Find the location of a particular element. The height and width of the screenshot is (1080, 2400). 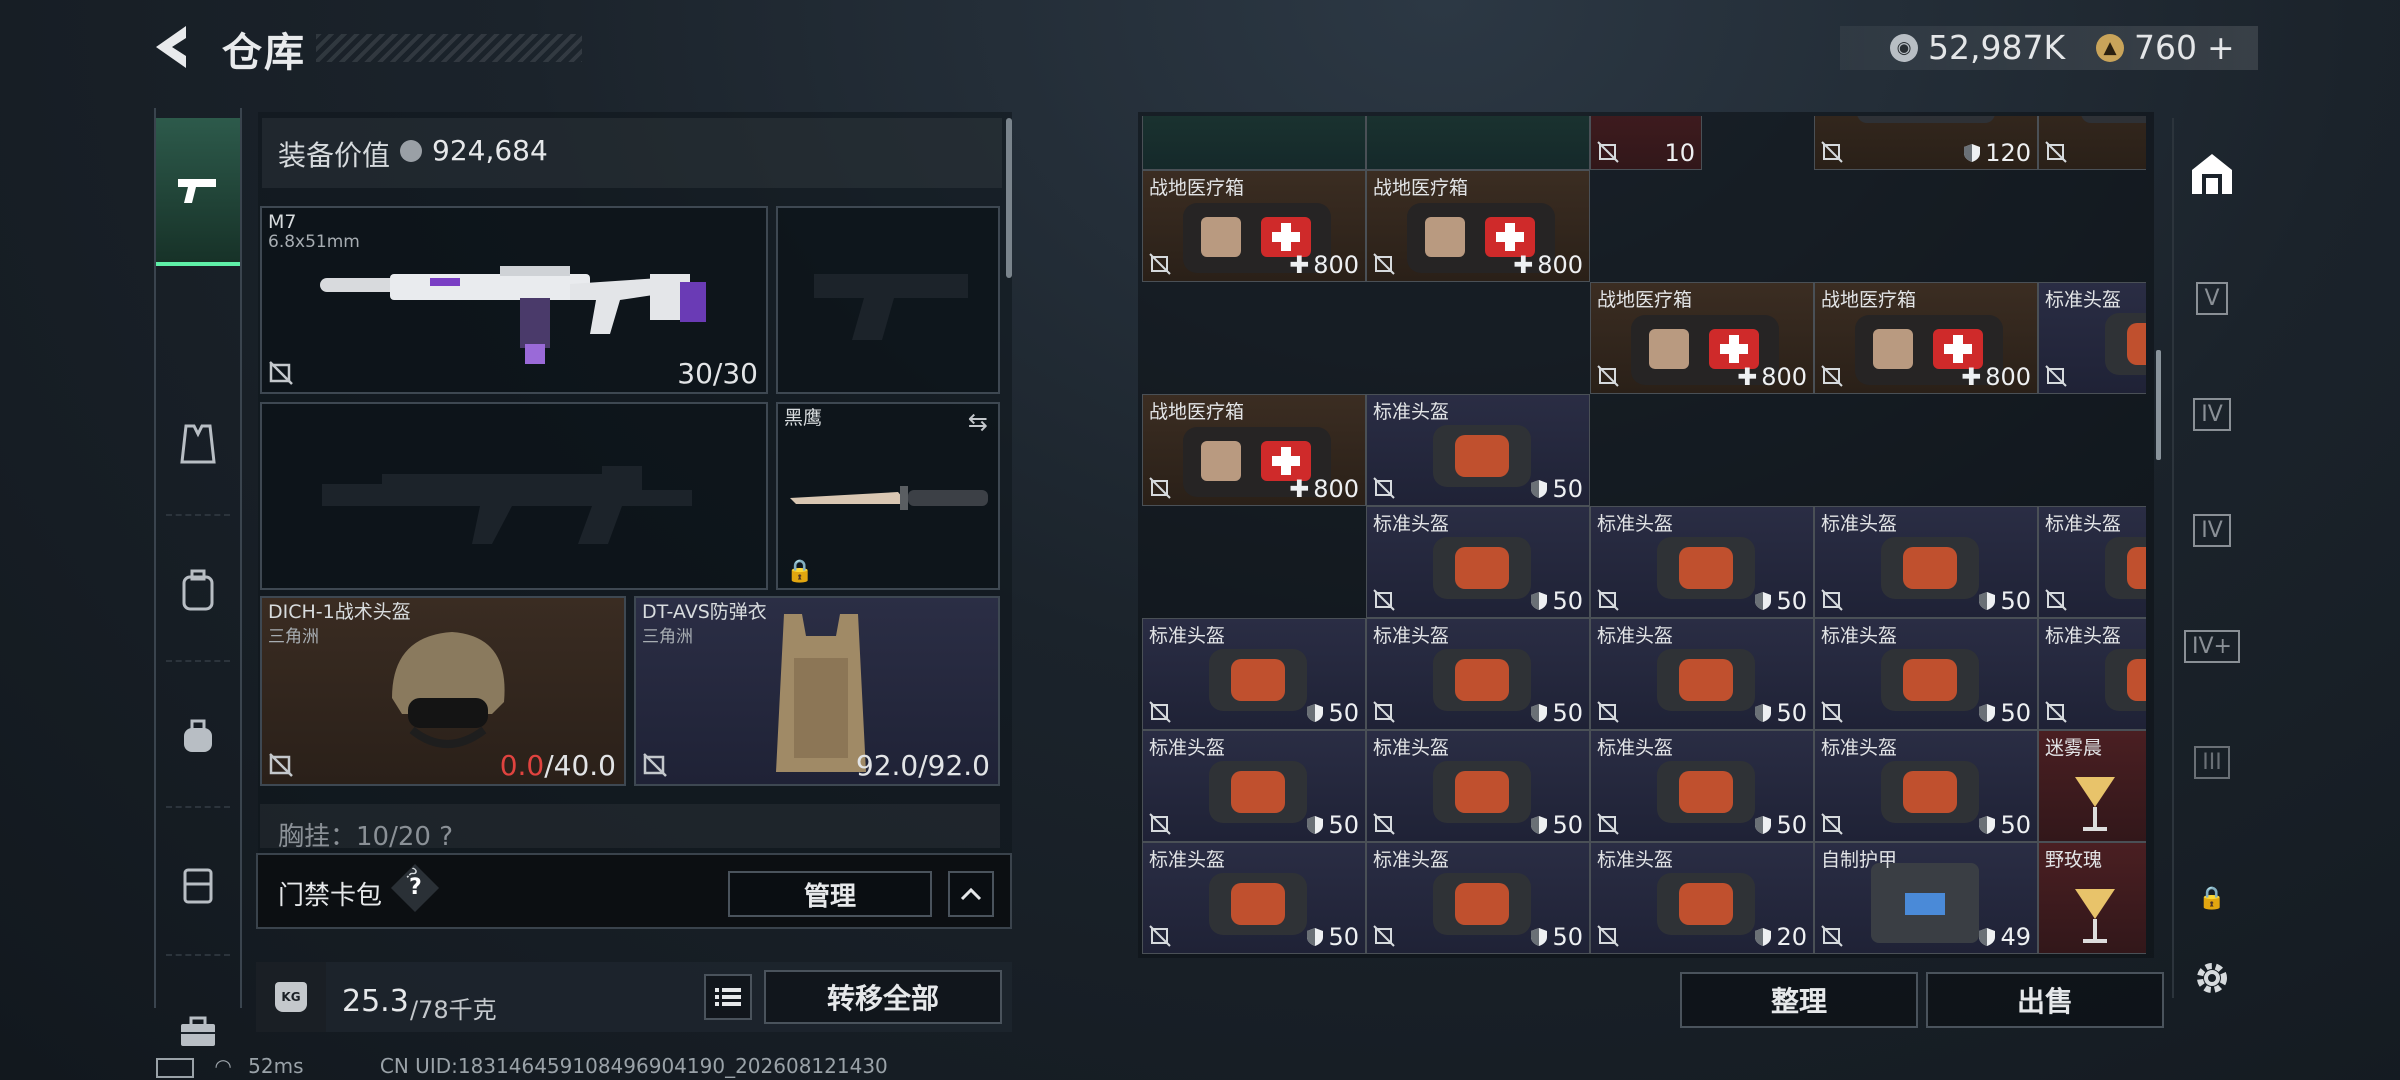

item-count: 50 is located at coordinates (2015, 601).